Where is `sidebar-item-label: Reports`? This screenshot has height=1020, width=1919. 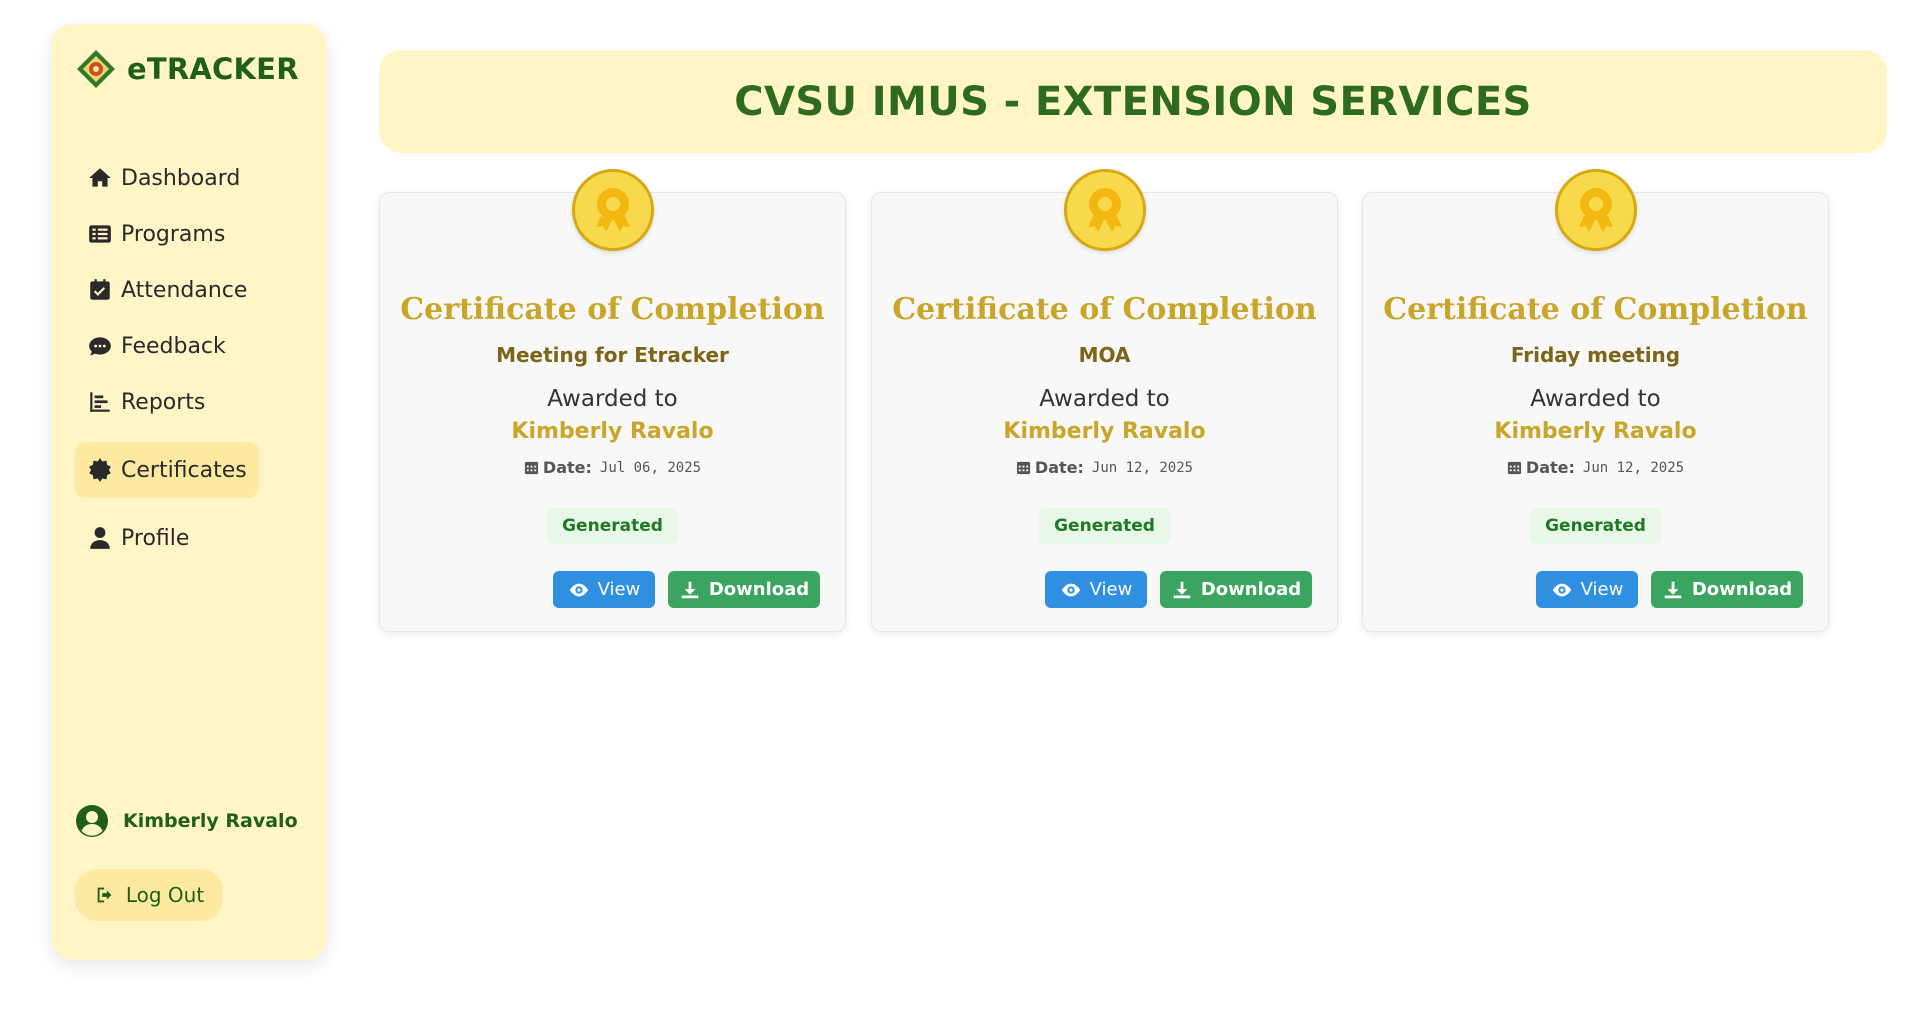 sidebar-item-label: Reports is located at coordinates (163, 402).